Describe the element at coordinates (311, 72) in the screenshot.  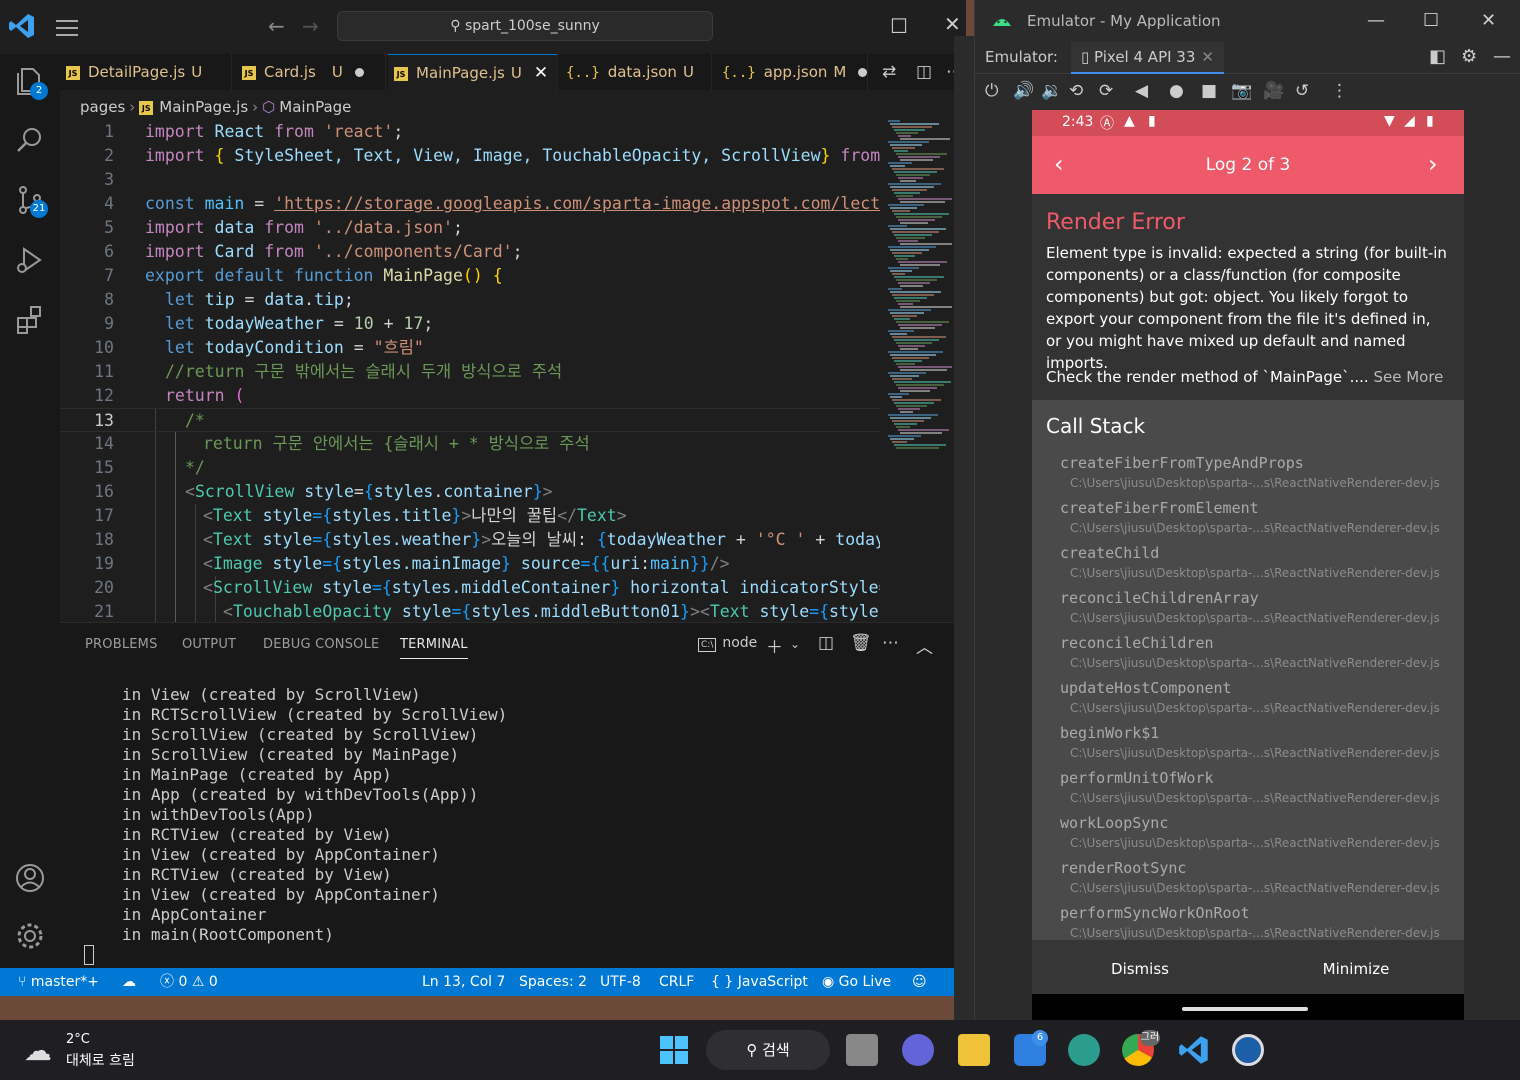
I see `tab-card: JS Card.js U` at that location.